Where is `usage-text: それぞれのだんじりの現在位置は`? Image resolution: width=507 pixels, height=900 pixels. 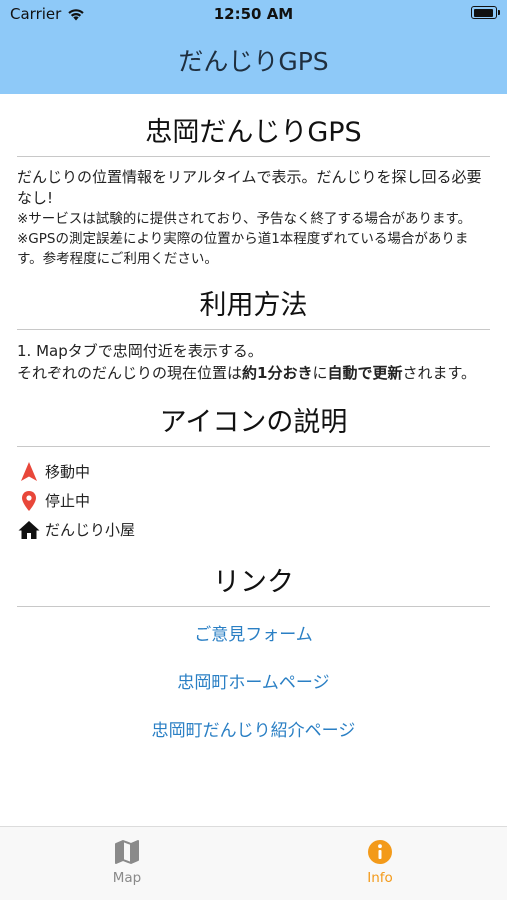
usage-text: それぞれのだんじりの現在位置は is located at coordinates (130, 373).